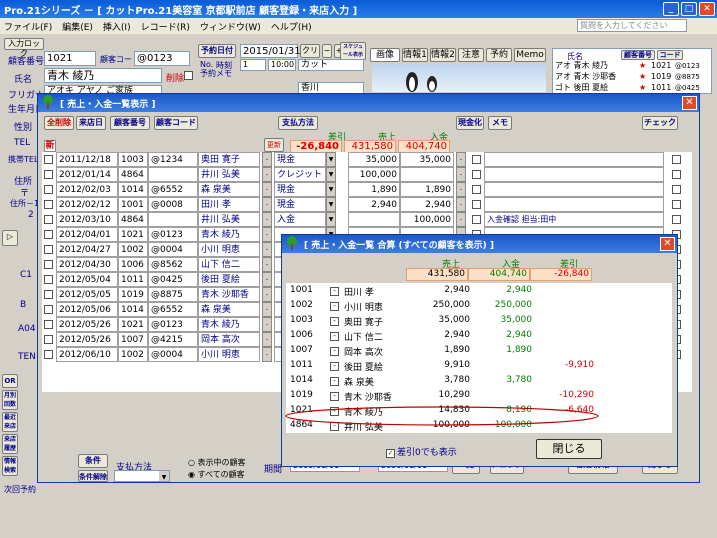 This screenshot has width=717, height=538. What do you see at coordinates (10, 381) in the screenshot?
I see `or-button: OR` at bounding box center [10, 381].